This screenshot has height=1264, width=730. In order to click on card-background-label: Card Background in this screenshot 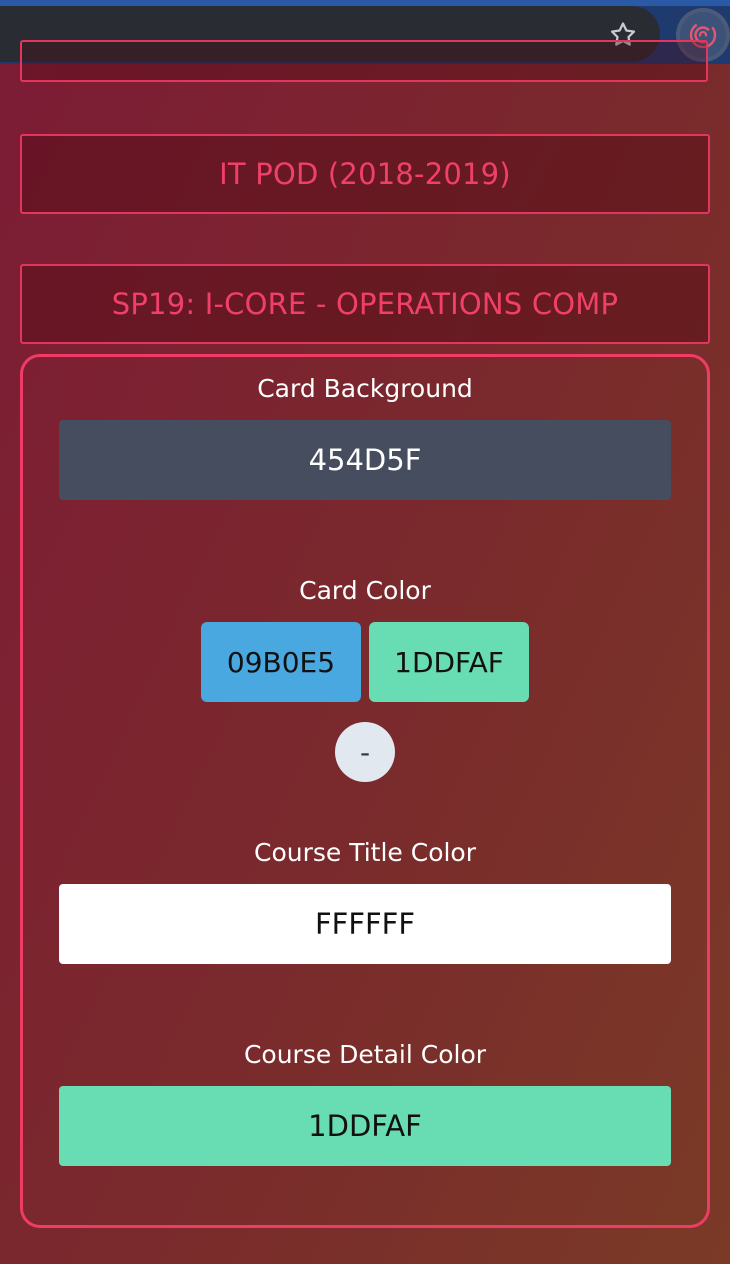, I will do `click(365, 388)`.